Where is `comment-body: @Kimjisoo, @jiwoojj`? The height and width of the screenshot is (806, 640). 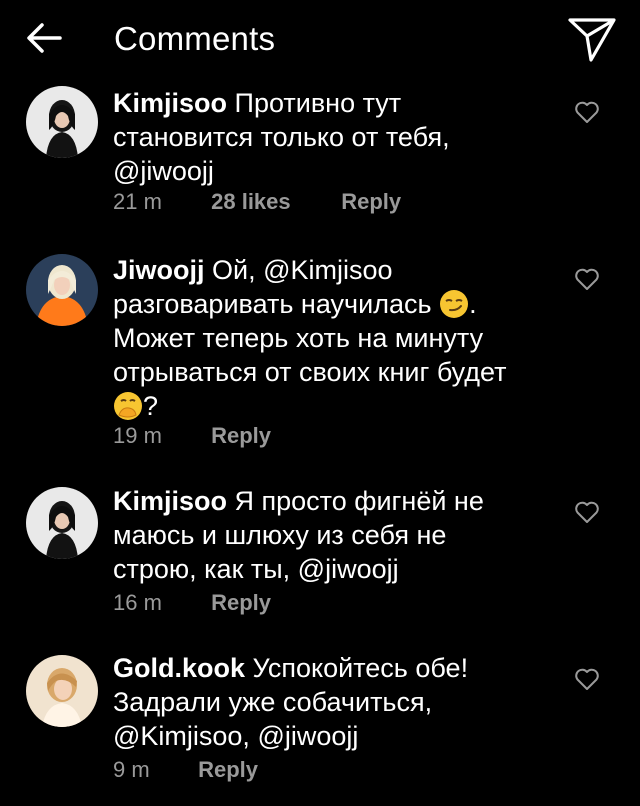 comment-body: @Kimjisoo, @jiwoojj is located at coordinates (236, 736).